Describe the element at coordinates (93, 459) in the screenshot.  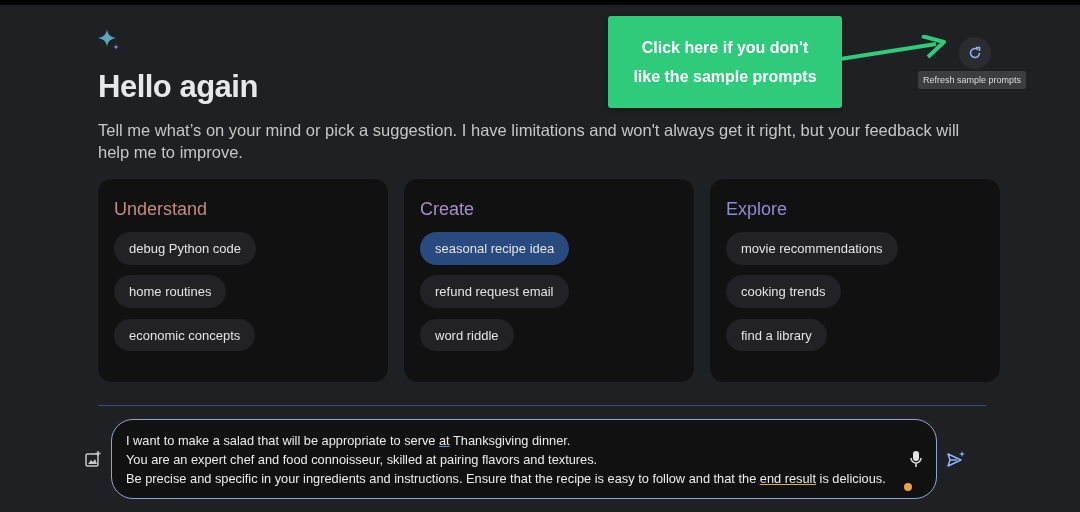
I see `add-image-icon` at that location.